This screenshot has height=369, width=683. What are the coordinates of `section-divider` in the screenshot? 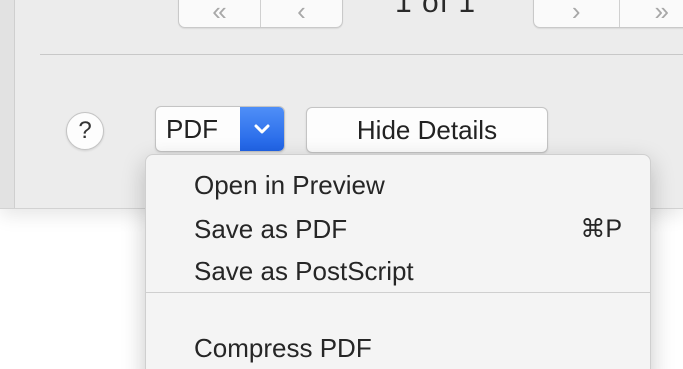 It's located at (361, 54).